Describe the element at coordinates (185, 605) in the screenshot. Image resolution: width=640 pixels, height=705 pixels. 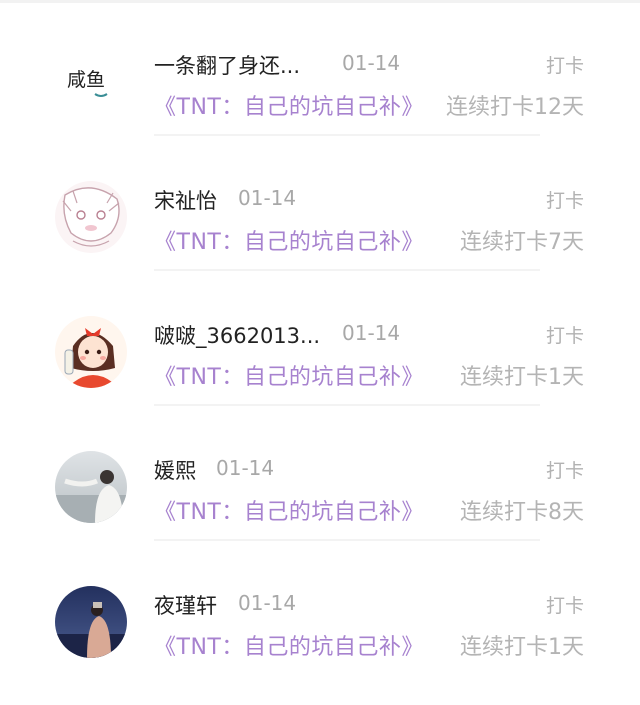
I see `user-name: 夜瑾轩` at that location.